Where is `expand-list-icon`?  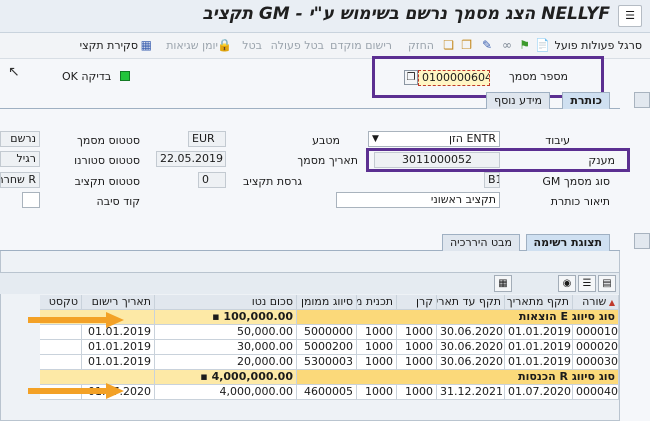 expand-list-icon is located at coordinates (642, 241).